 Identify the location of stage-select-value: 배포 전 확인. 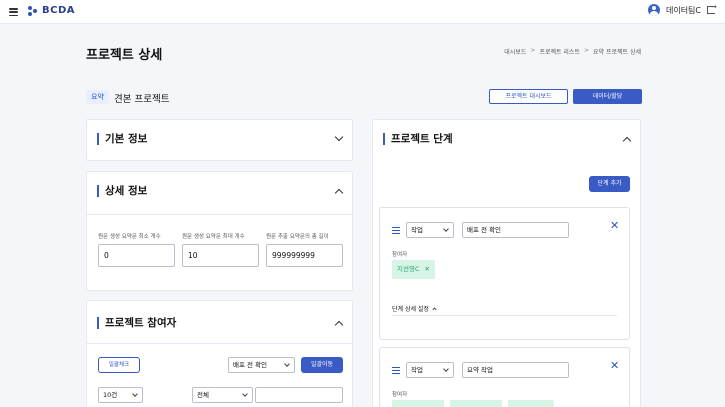
(250, 365).